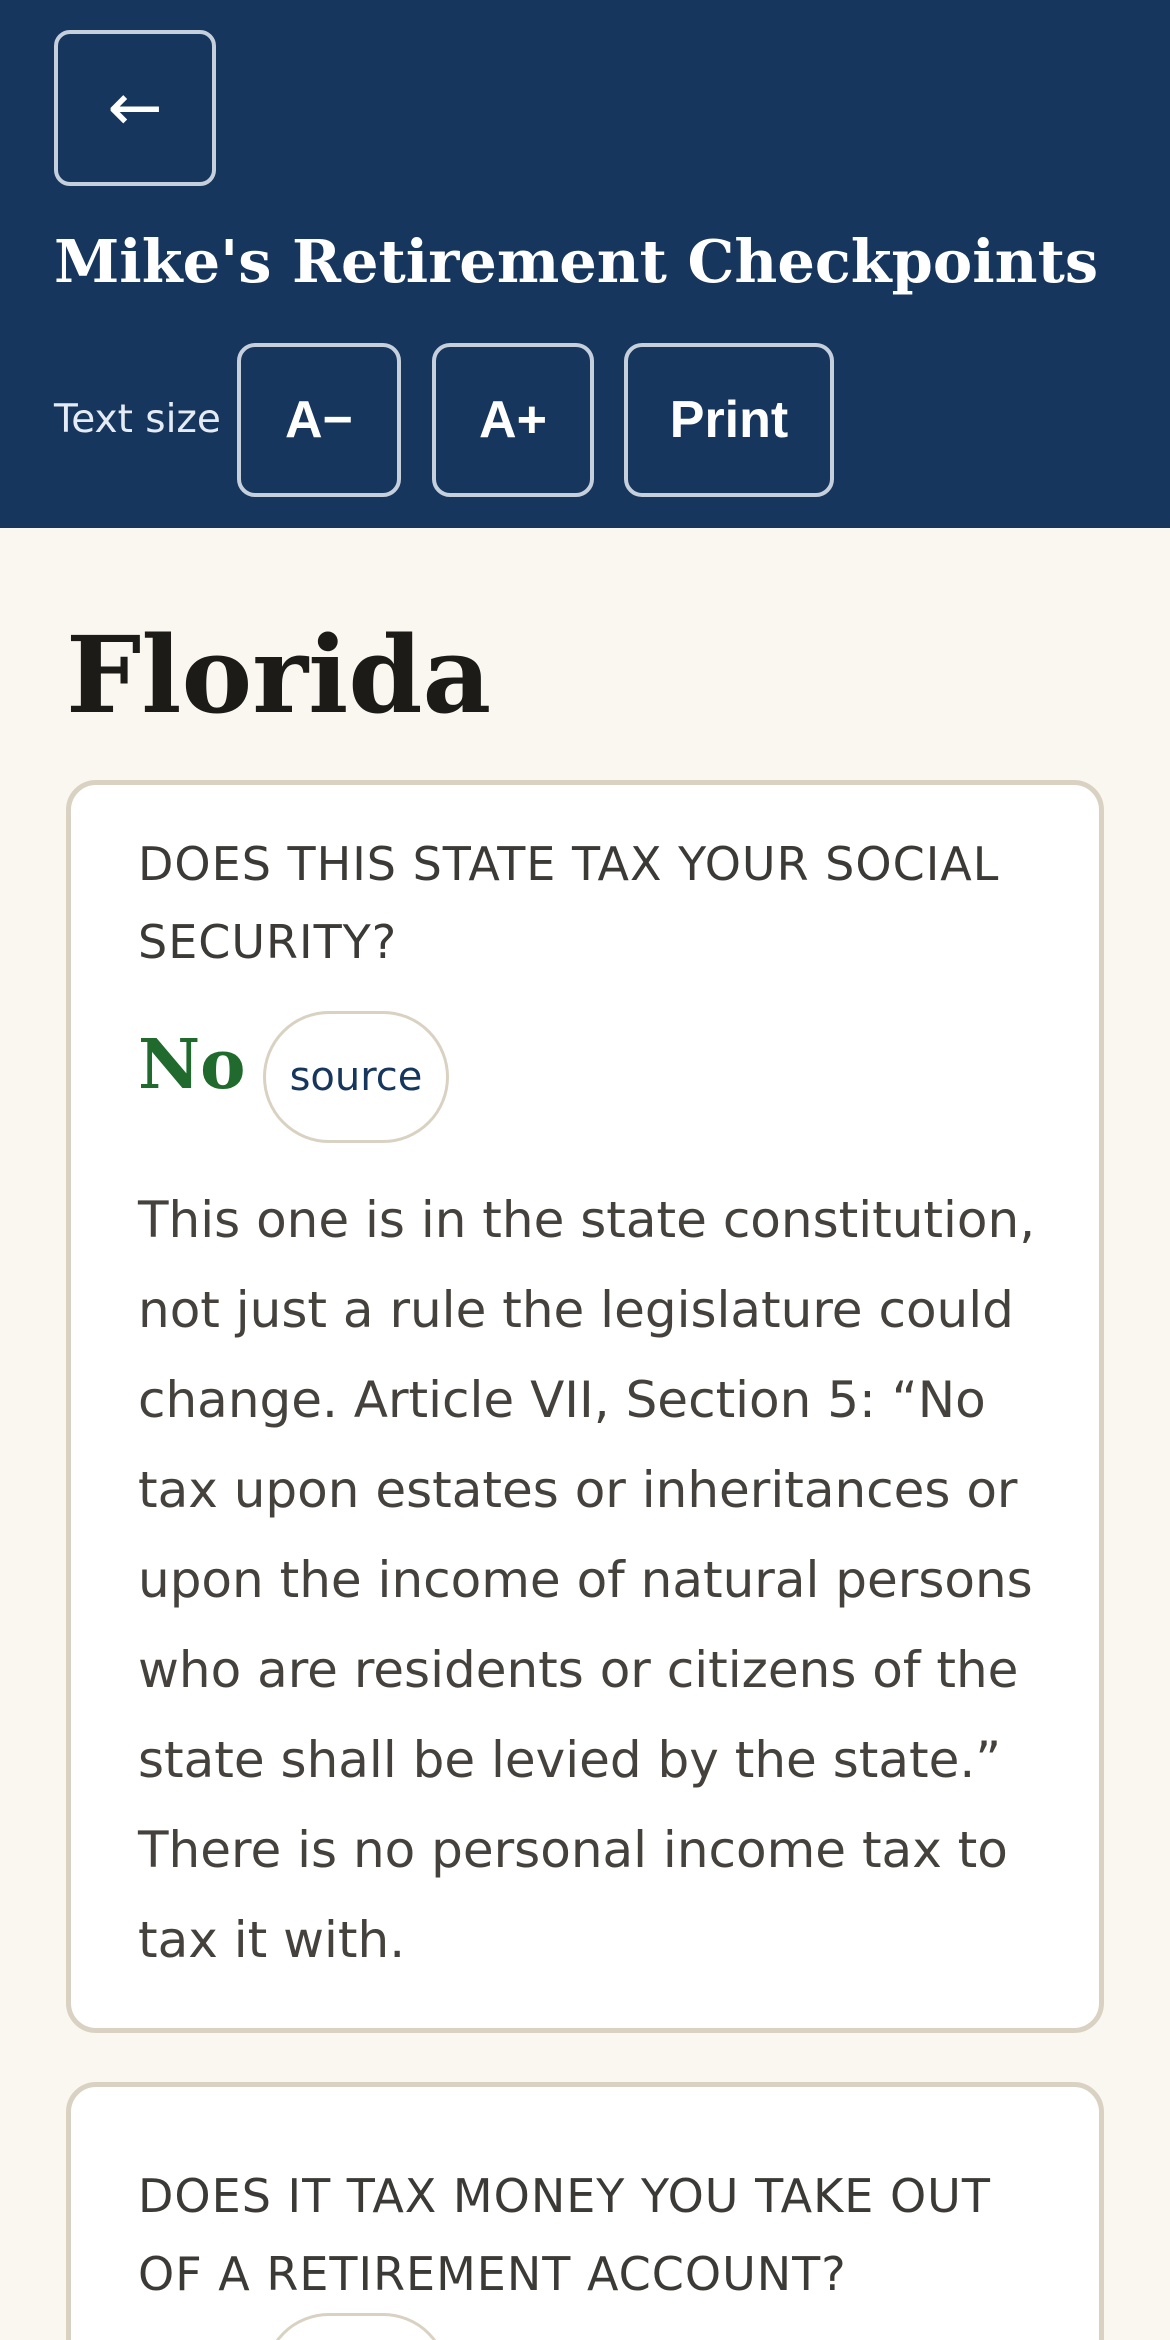  What do you see at coordinates (356, 2326) in the screenshot?
I see `source-button` at bounding box center [356, 2326].